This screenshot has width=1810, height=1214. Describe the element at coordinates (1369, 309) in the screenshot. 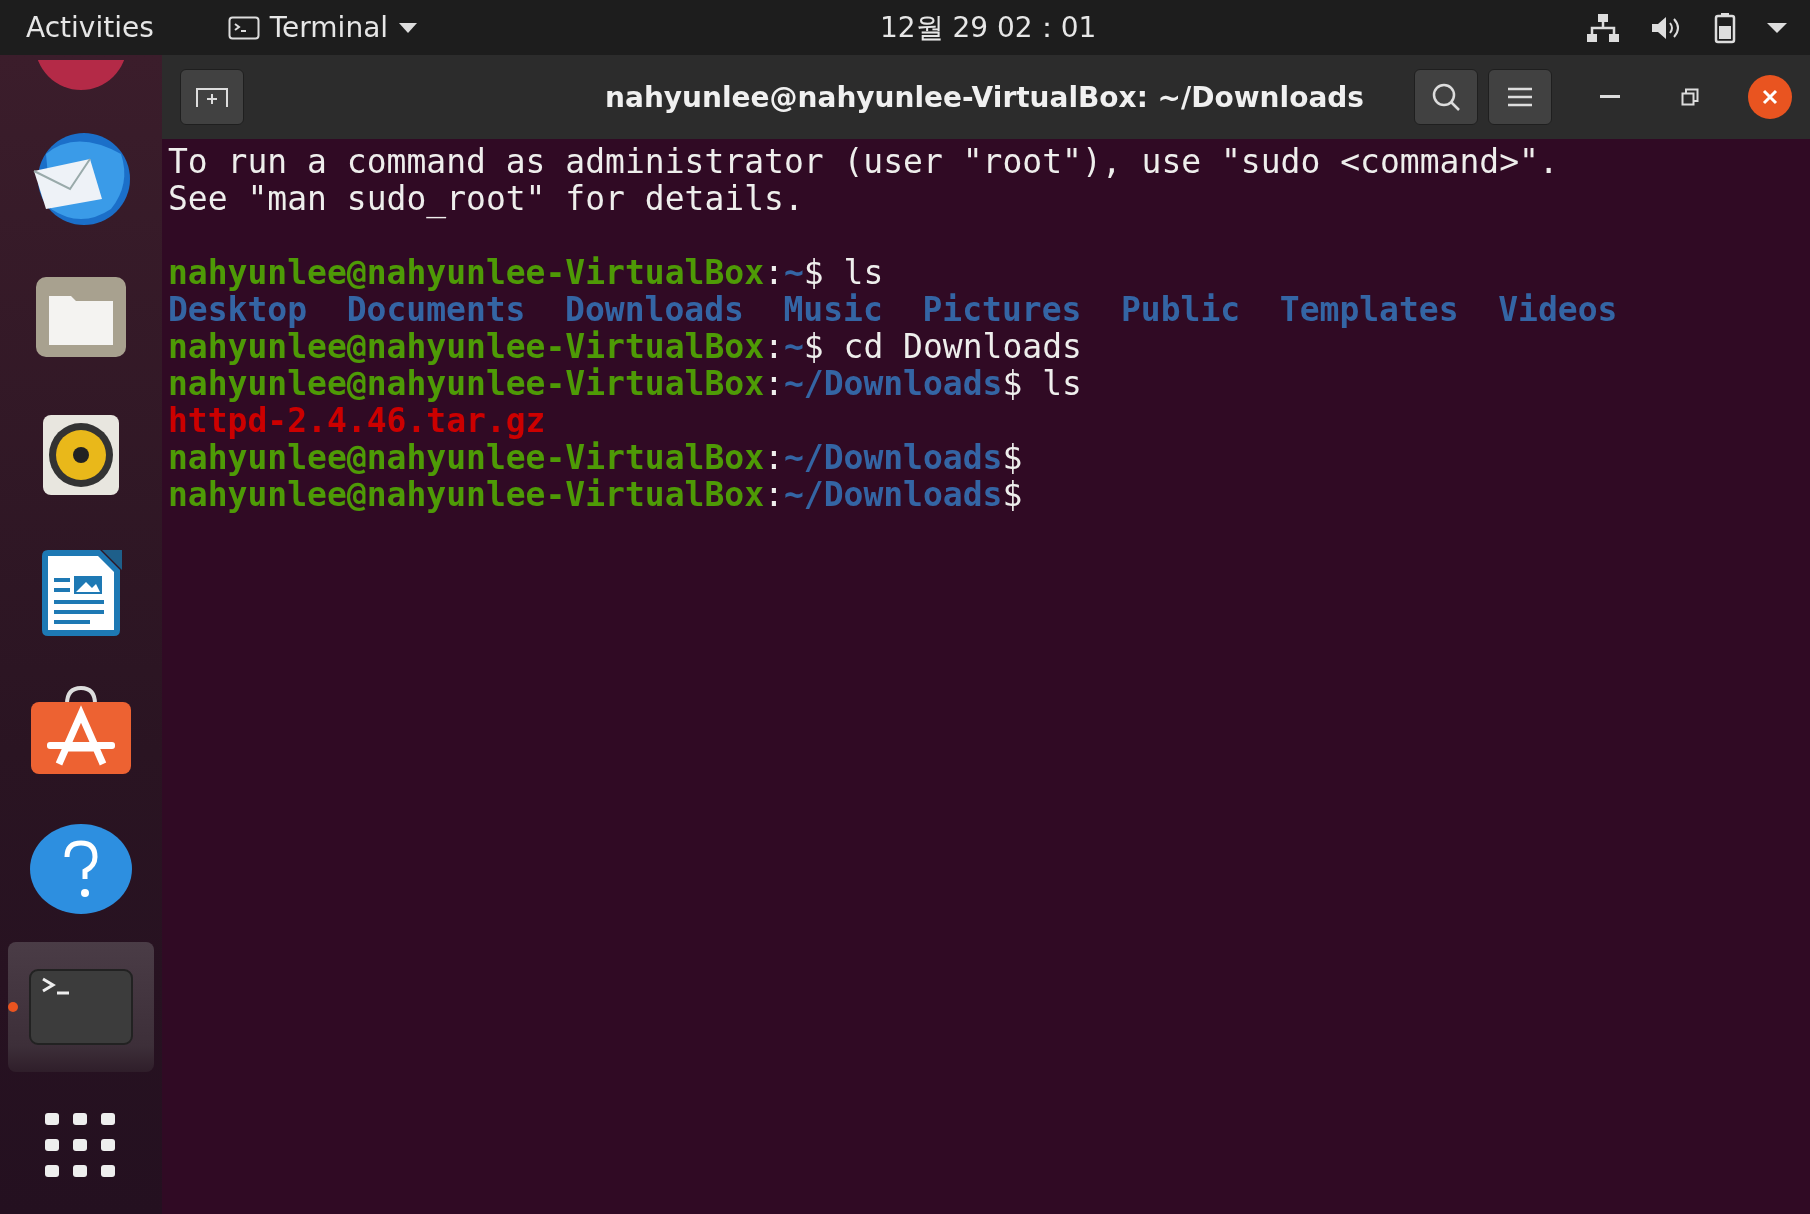

I see `directory-name: Templates` at that location.